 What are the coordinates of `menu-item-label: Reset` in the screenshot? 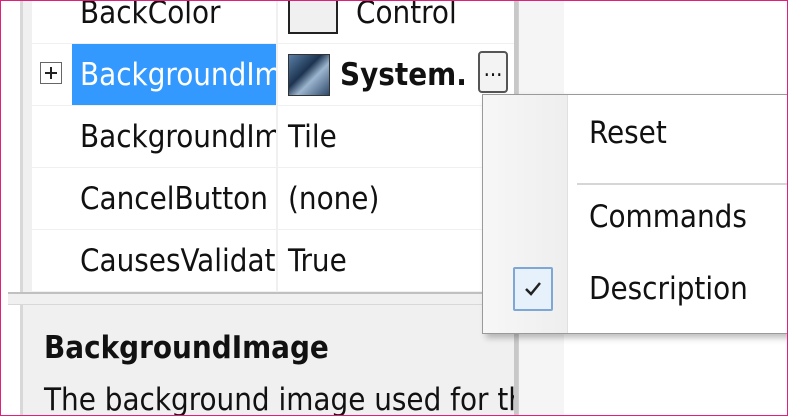 It's located at (628, 133).